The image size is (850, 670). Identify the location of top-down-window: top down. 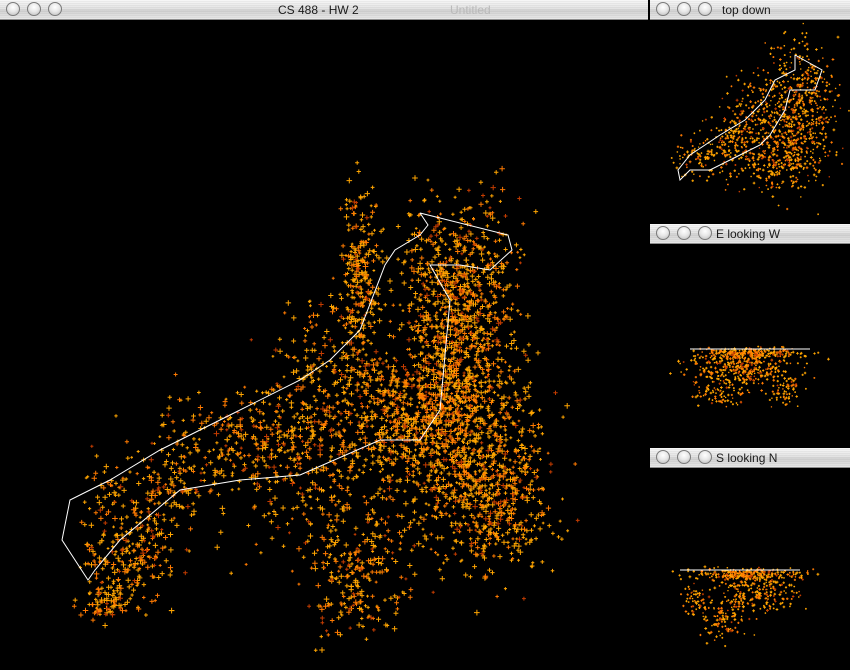
(750, 110).